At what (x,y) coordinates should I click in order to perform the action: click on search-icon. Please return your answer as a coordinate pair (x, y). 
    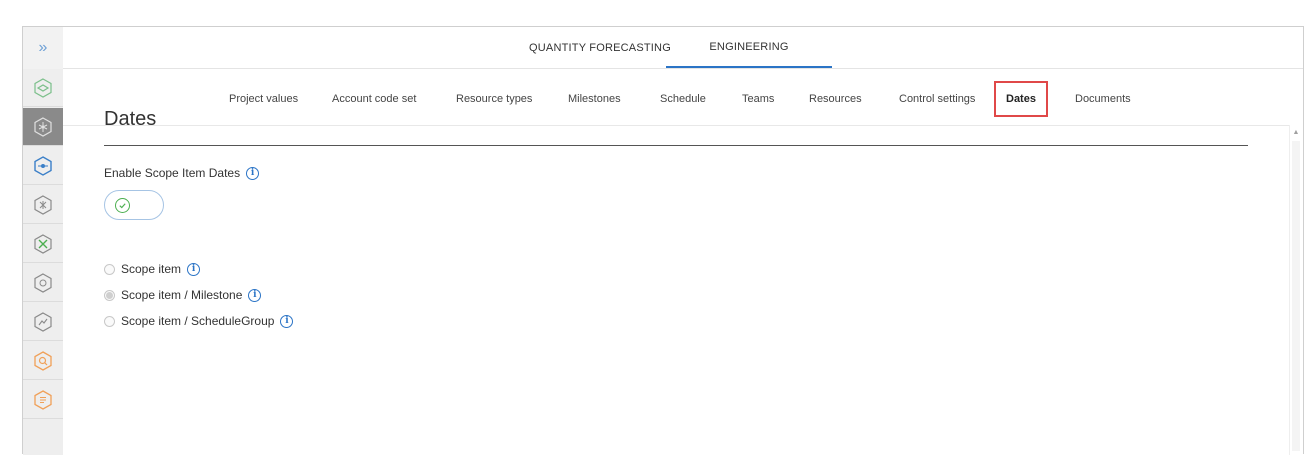
    Looking at the image, I should click on (43, 360).